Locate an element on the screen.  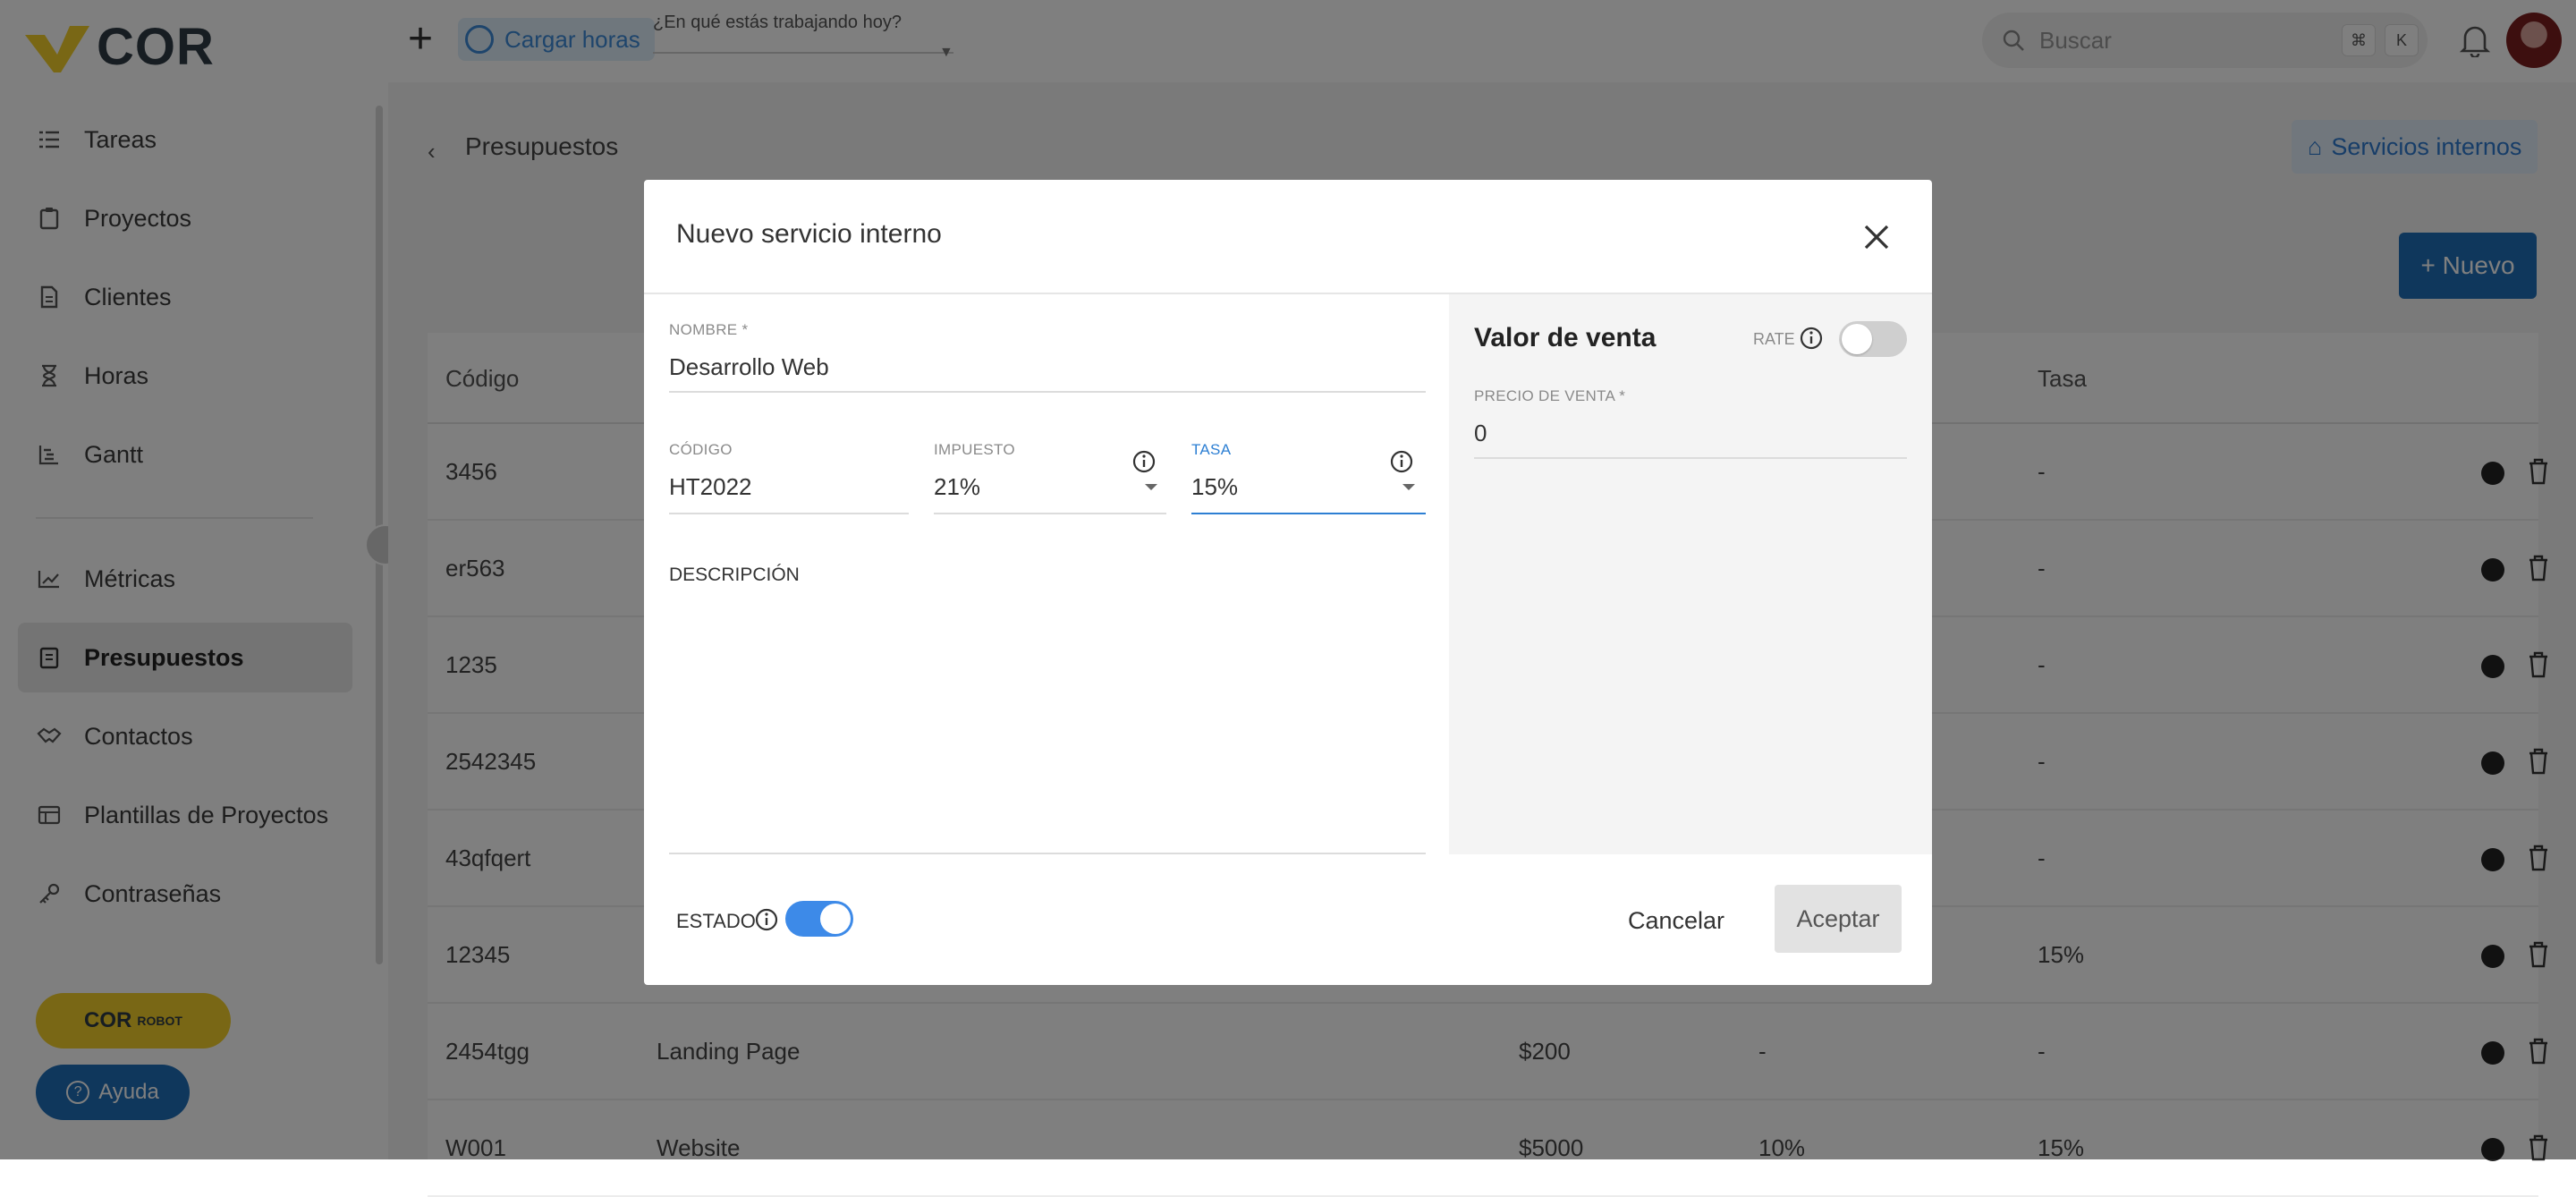
rate-label: RATE is located at coordinates (1774, 339).